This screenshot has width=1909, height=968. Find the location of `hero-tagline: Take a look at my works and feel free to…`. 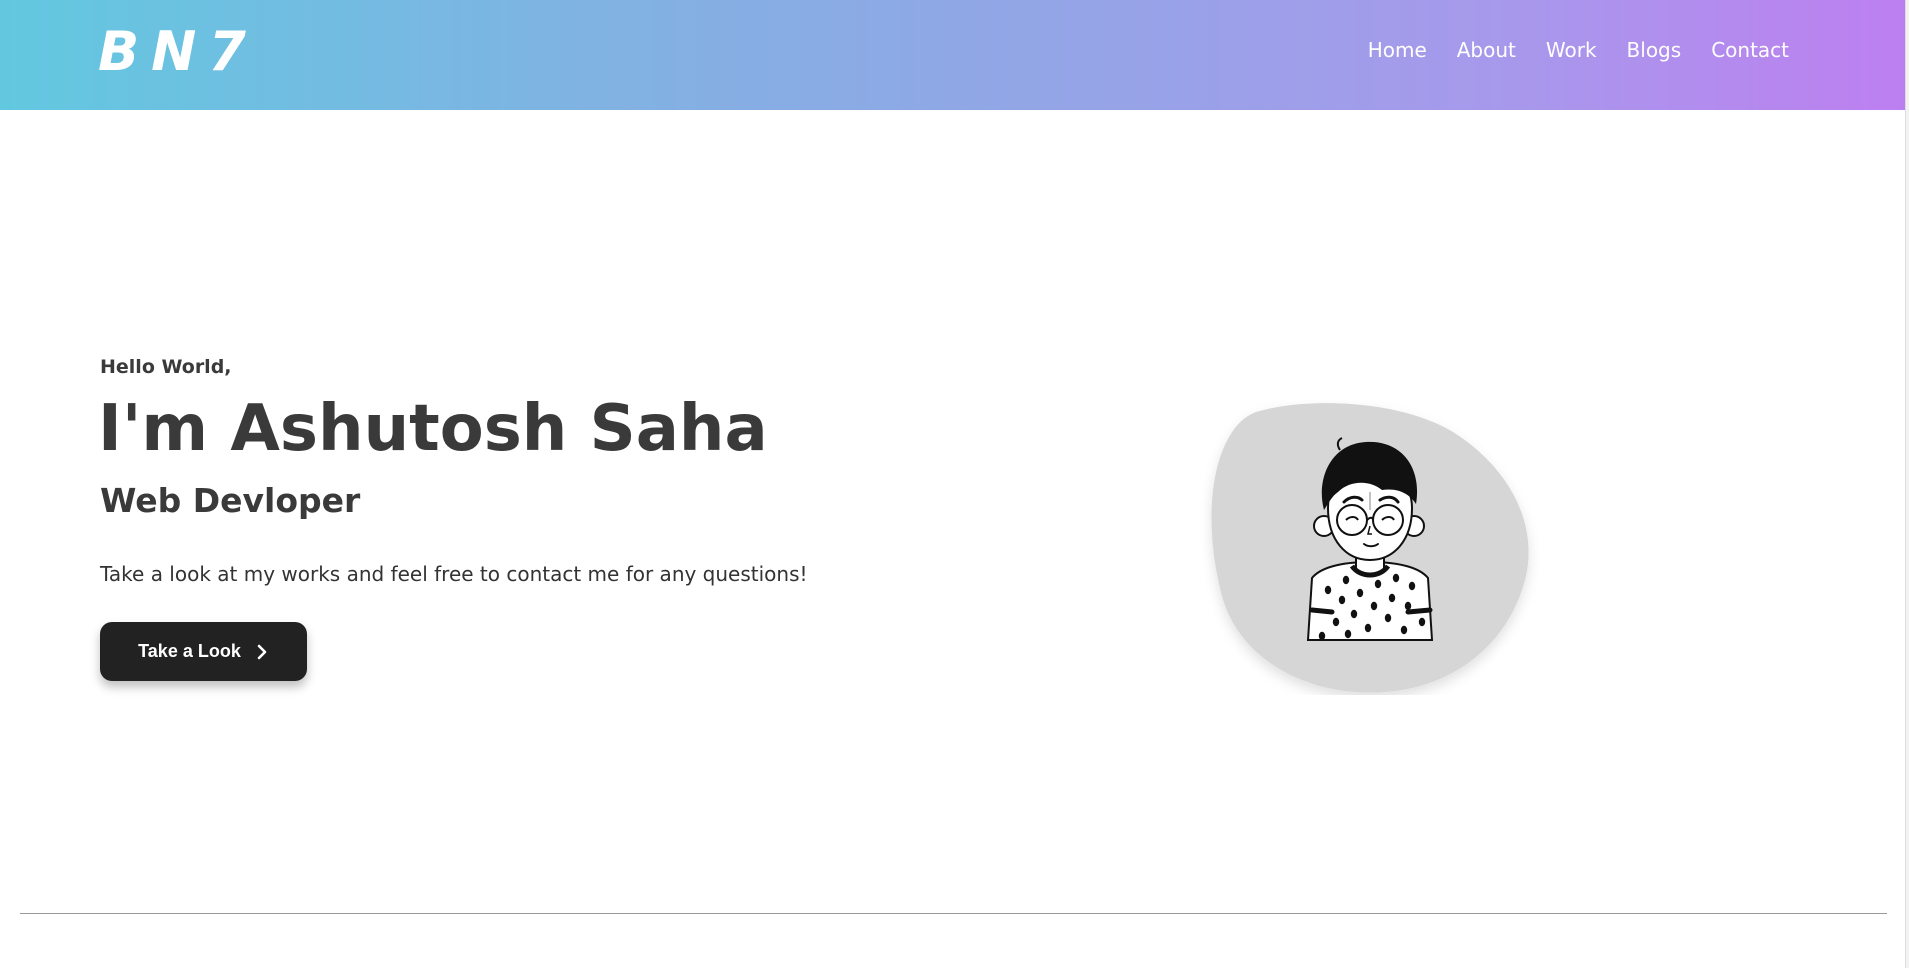

hero-tagline: Take a look at my works and feel free to… is located at coordinates (454, 574).